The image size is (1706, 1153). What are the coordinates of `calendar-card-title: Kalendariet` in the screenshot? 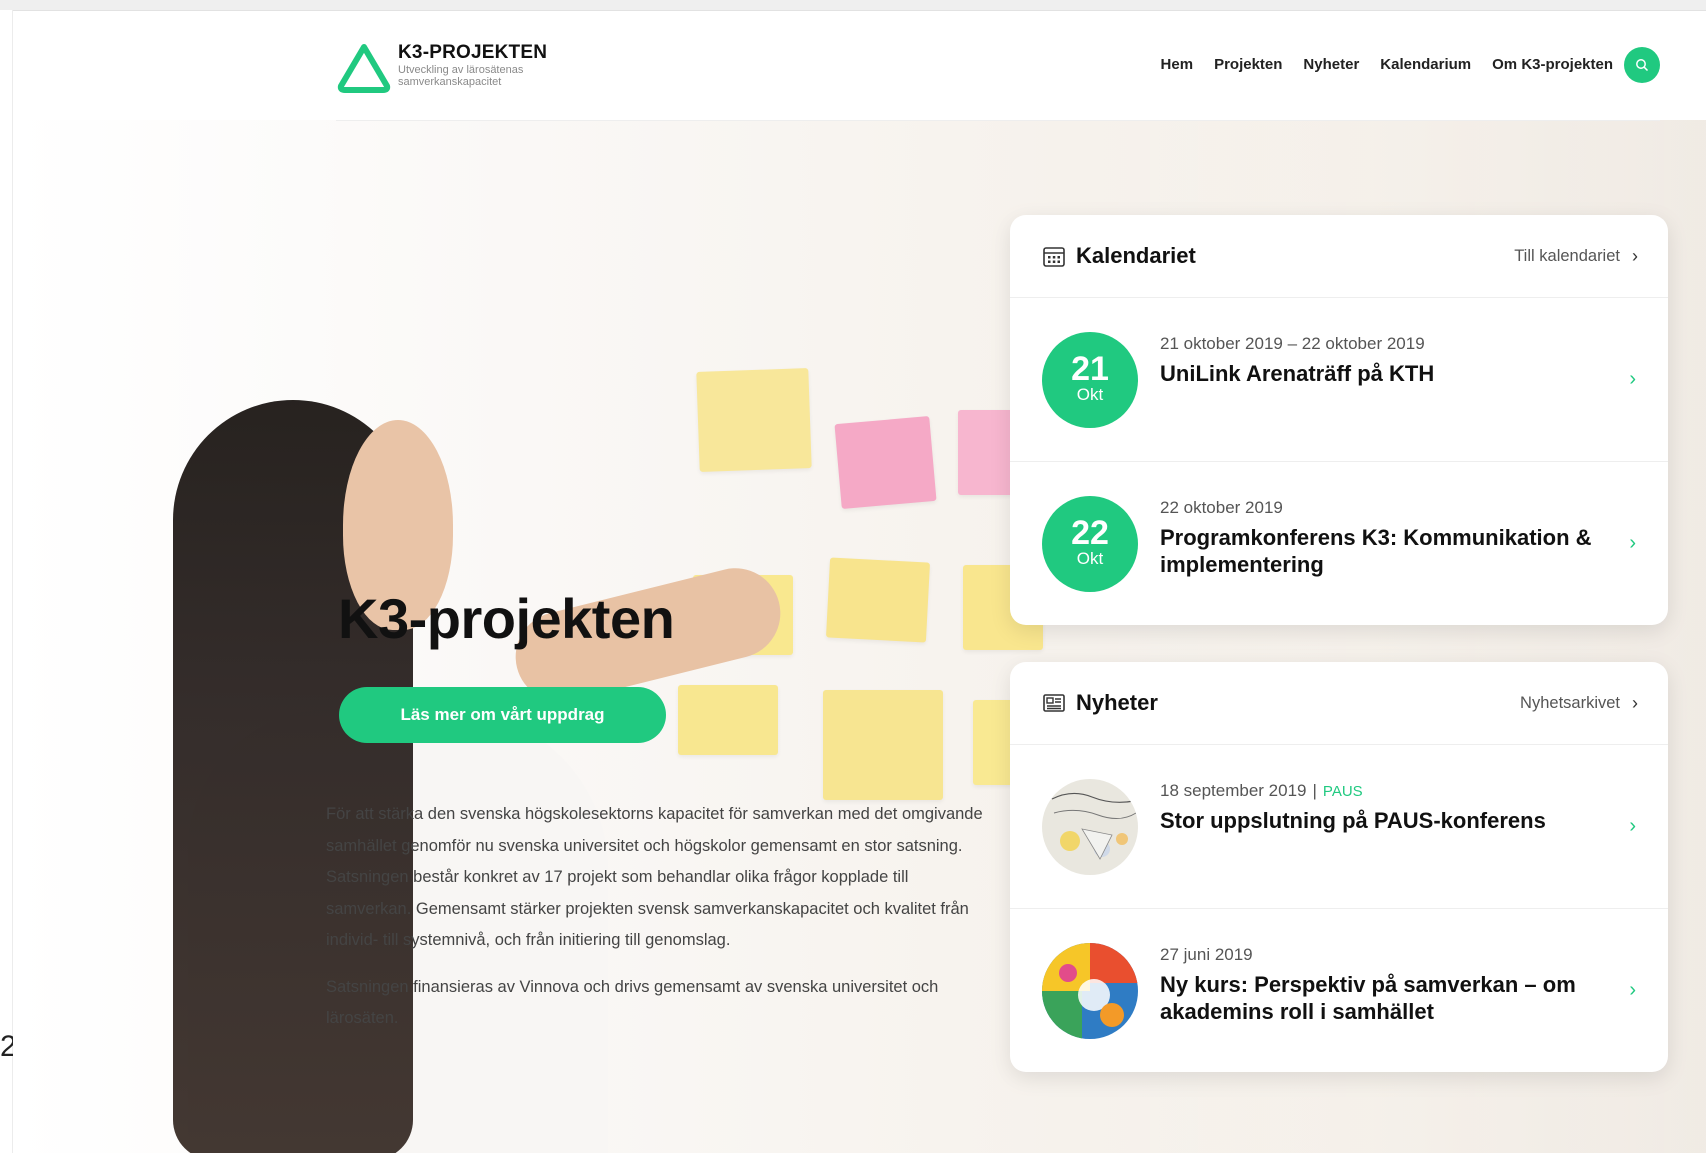 It's located at (1136, 255).